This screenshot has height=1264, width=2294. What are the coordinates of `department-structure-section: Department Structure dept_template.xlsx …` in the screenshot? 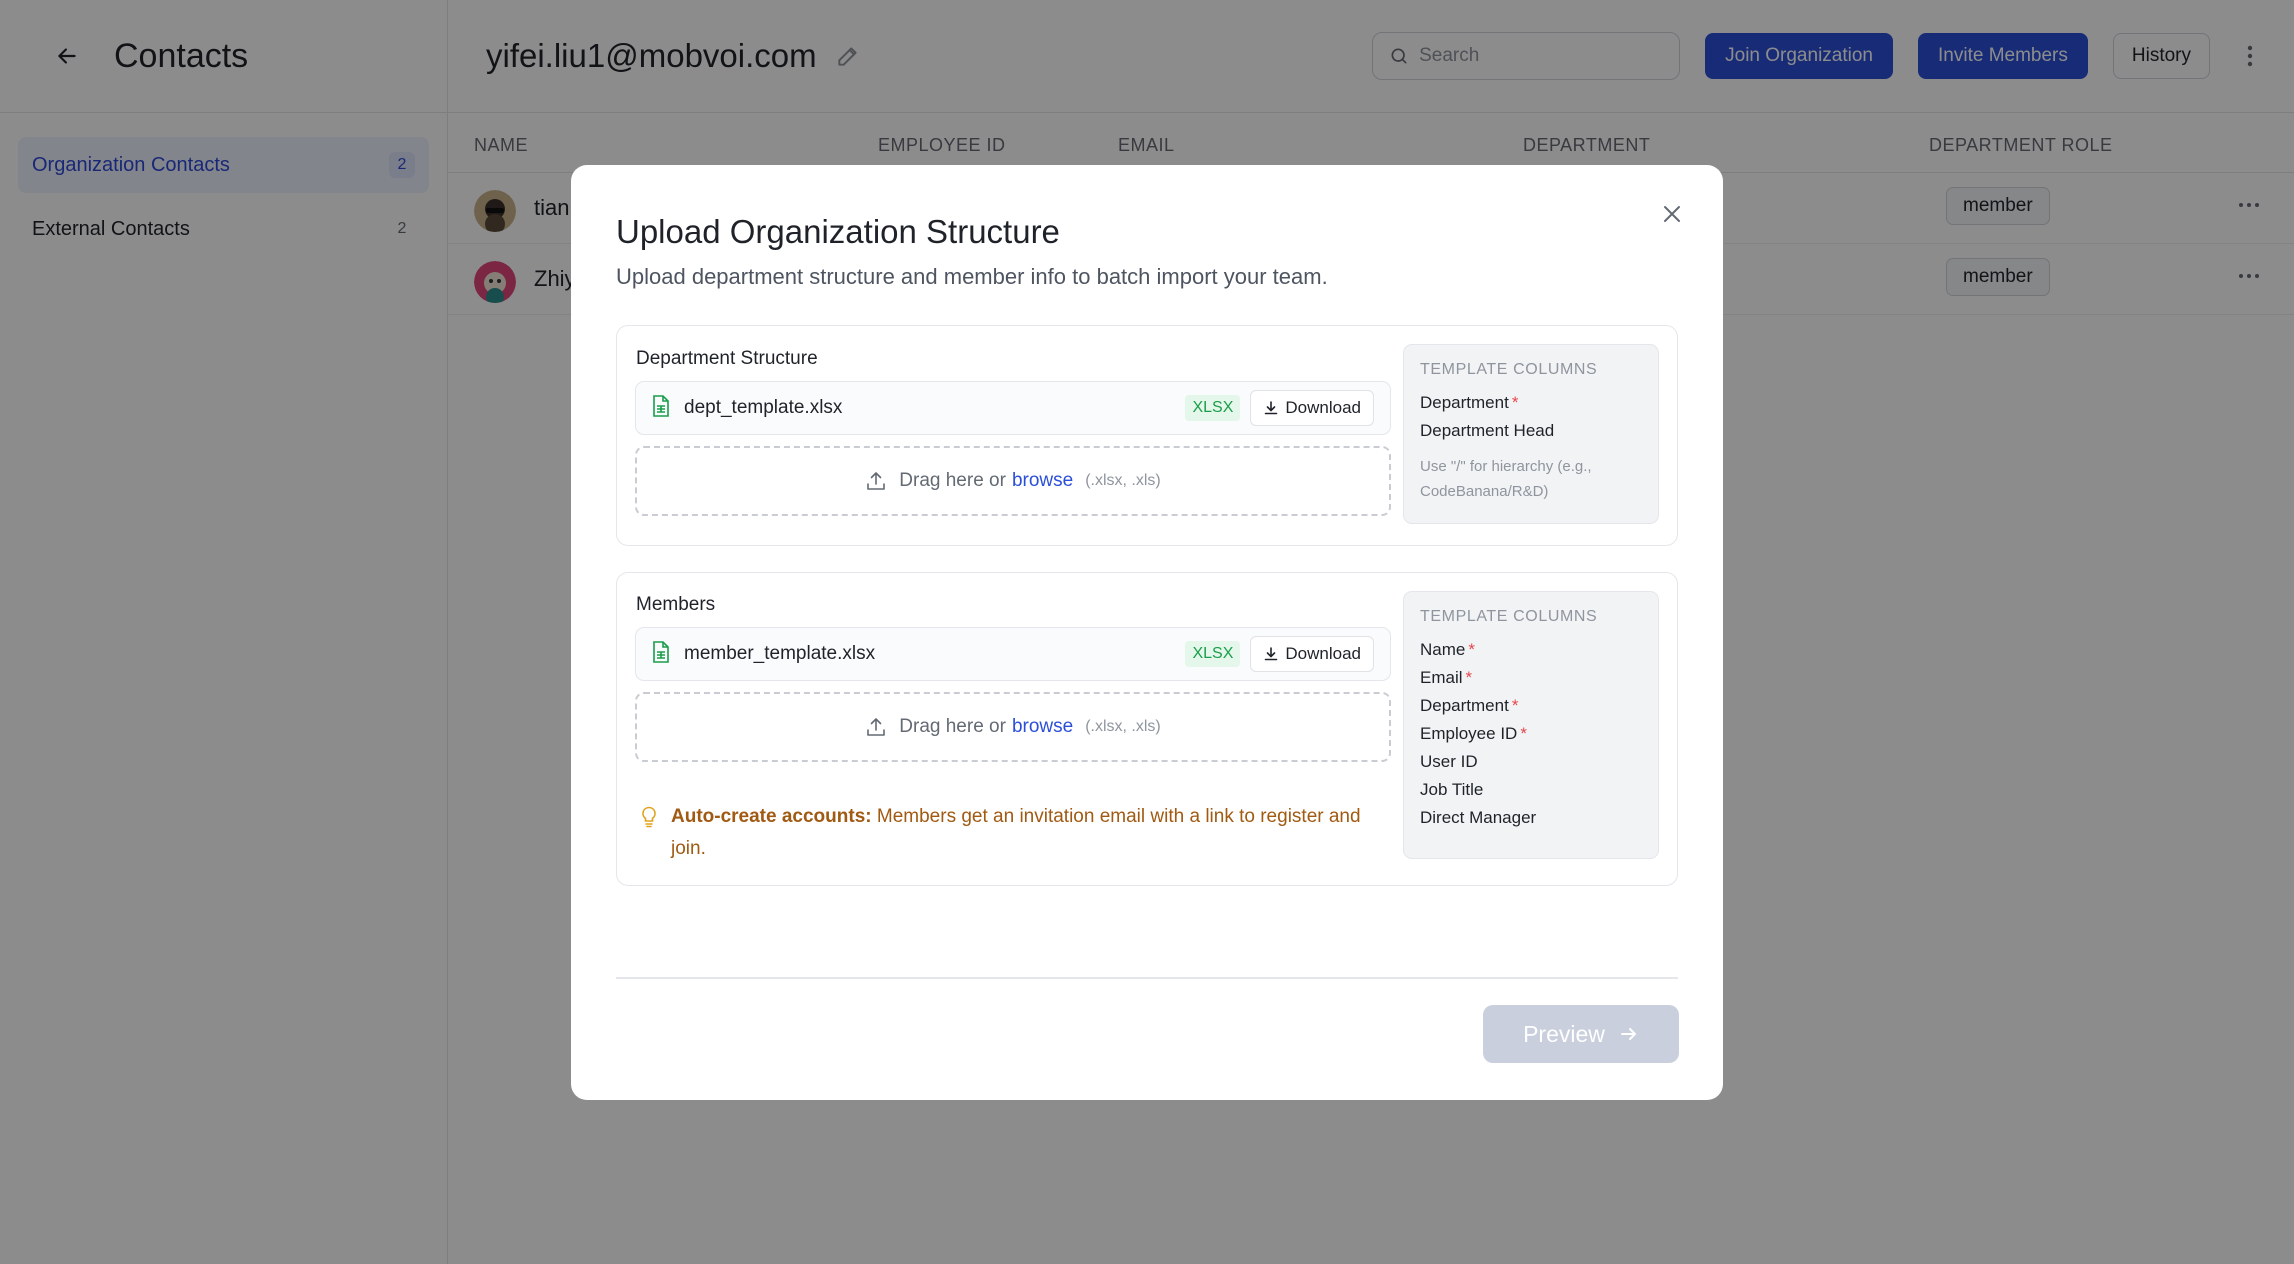 It's located at (1147, 435).